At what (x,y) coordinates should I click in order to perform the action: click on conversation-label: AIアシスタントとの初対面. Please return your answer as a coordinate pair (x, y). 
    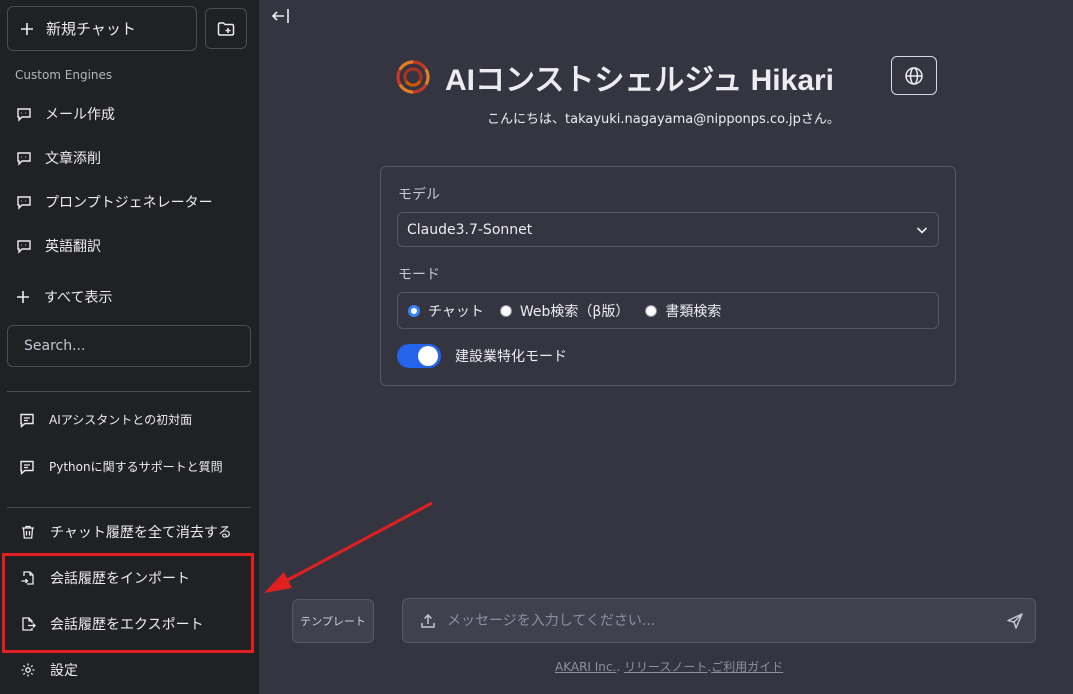
    Looking at the image, I should click on (121, 420).